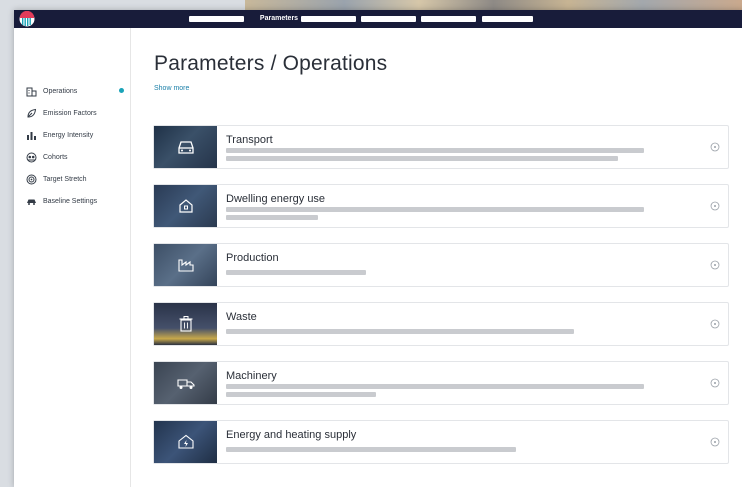 Image resolution: width=742 pixels, height=487 pixels. Describe the element at coordinates (121, 90) in the screenshot. I see `active-indicator-dot` at that location.